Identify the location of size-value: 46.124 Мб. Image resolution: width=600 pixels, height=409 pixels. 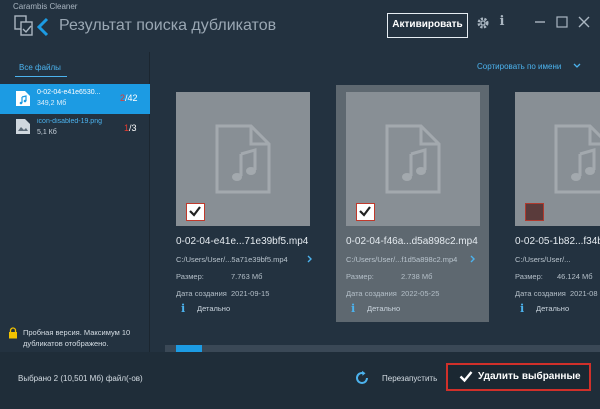
(575, 276).